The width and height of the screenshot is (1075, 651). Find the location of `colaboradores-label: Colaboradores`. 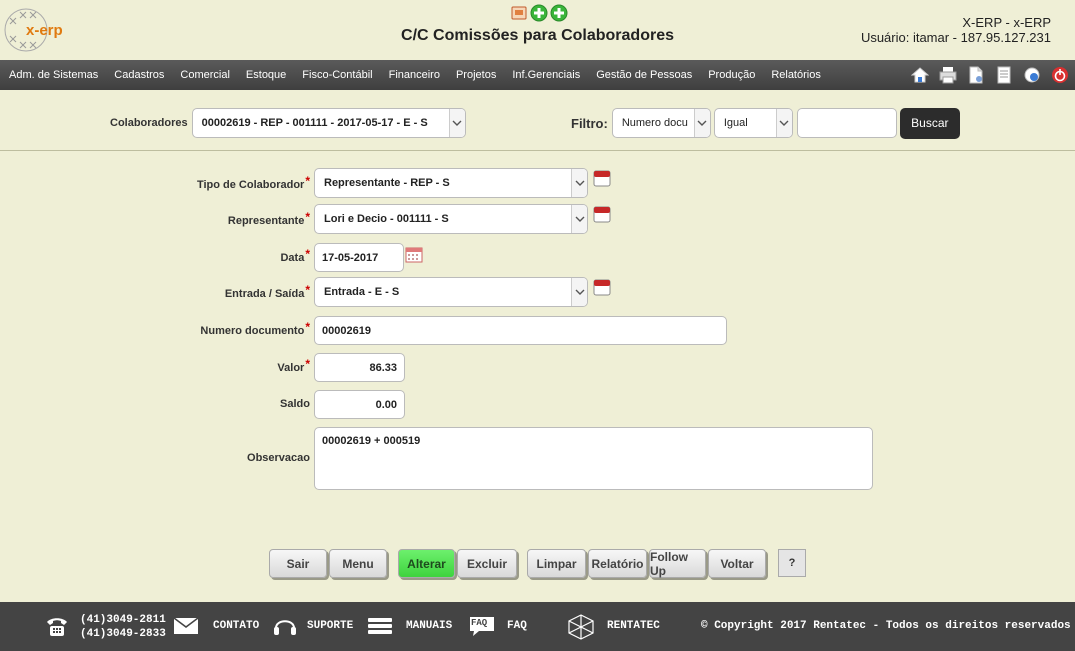

colaboradores-label: Colaboradores is located at coordinates (149, 123).